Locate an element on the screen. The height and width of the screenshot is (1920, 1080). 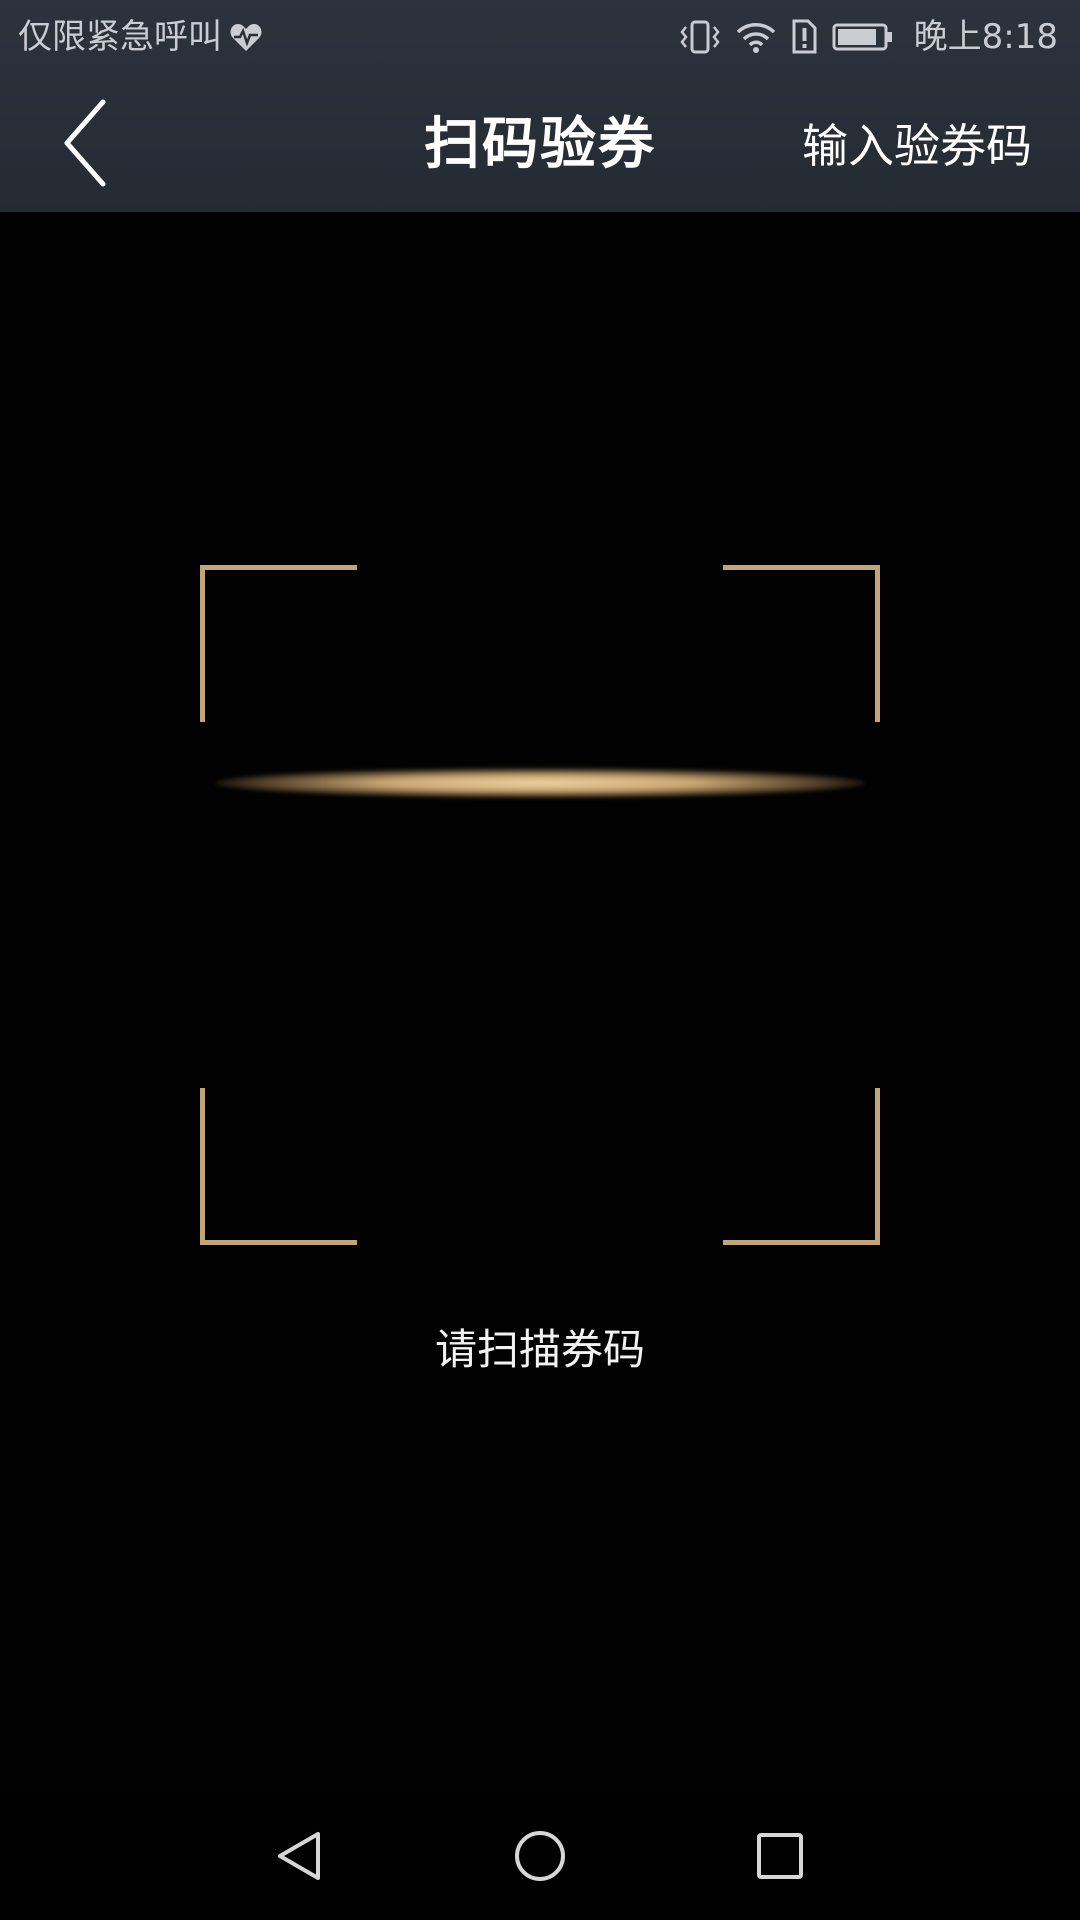
back-triangle-icon is located at coordinates (299, 1856).